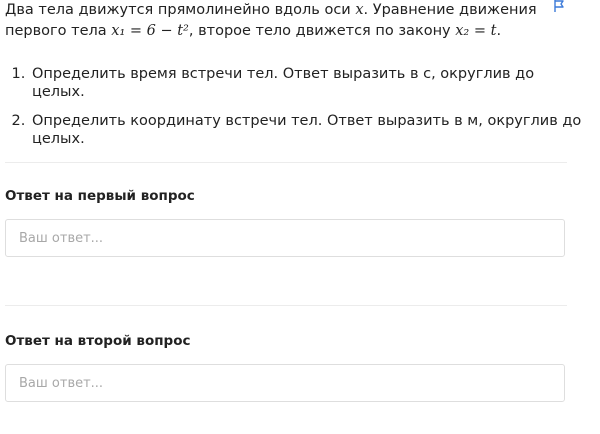 The width and height of the screenshot is (600, 434). Describe the element at coordinates (100, 196) in the screenshot. I see `question-label-1: Ответ на первый вопрос` at that location.